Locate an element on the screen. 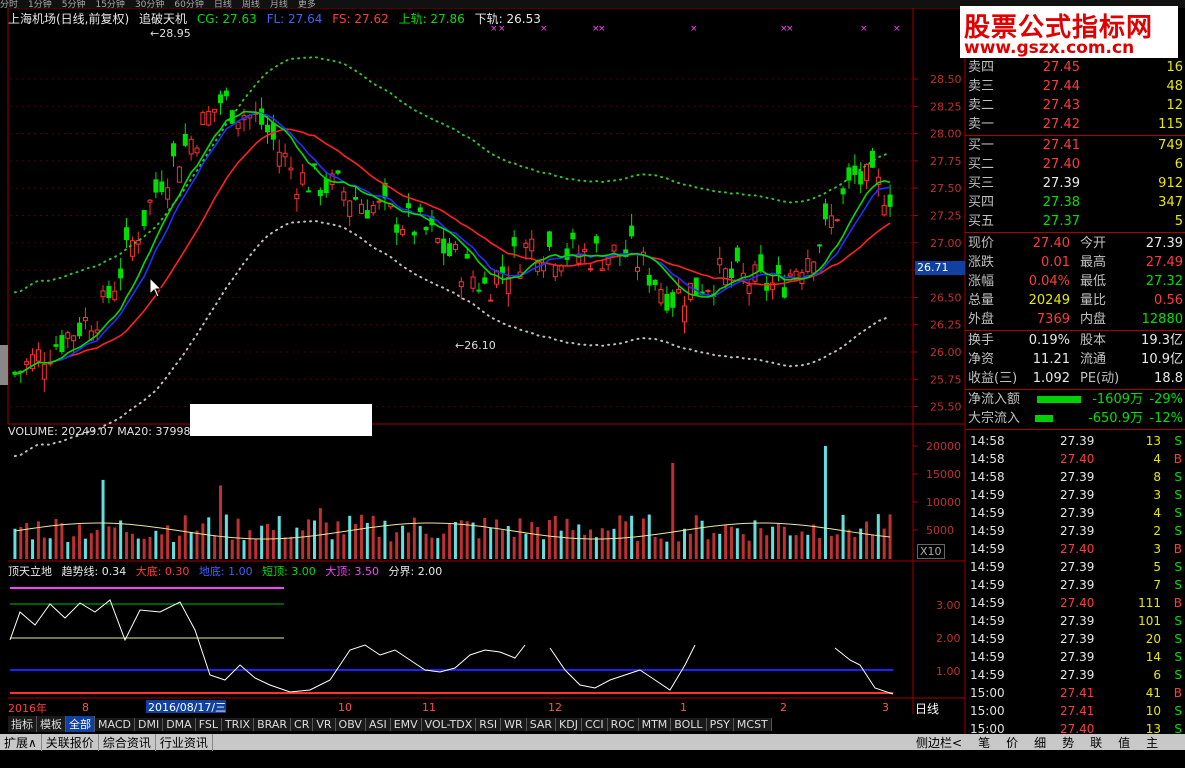 Image resolution: width=1185 pixels, height=768 pixels. date-label: 1 is located at coordinates (683, 707).